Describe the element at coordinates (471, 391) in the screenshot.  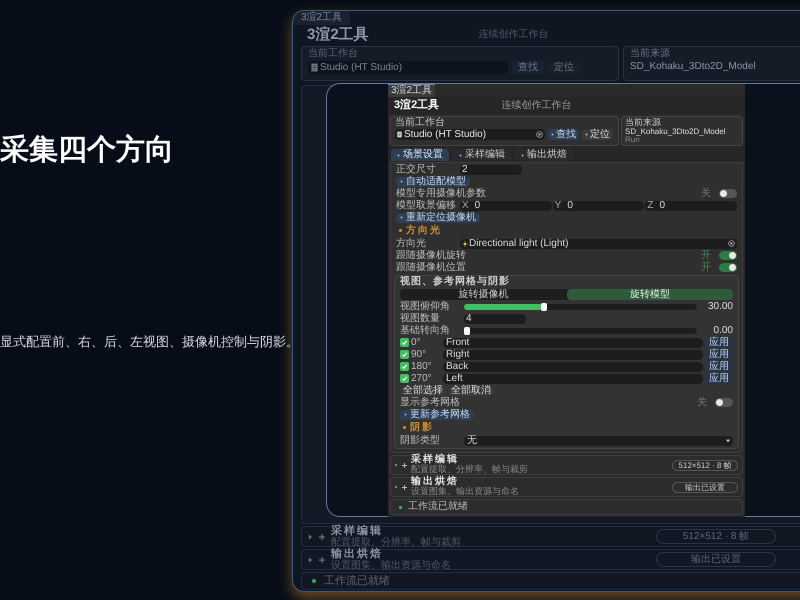
I see `action-button: 全部取消` at that location.